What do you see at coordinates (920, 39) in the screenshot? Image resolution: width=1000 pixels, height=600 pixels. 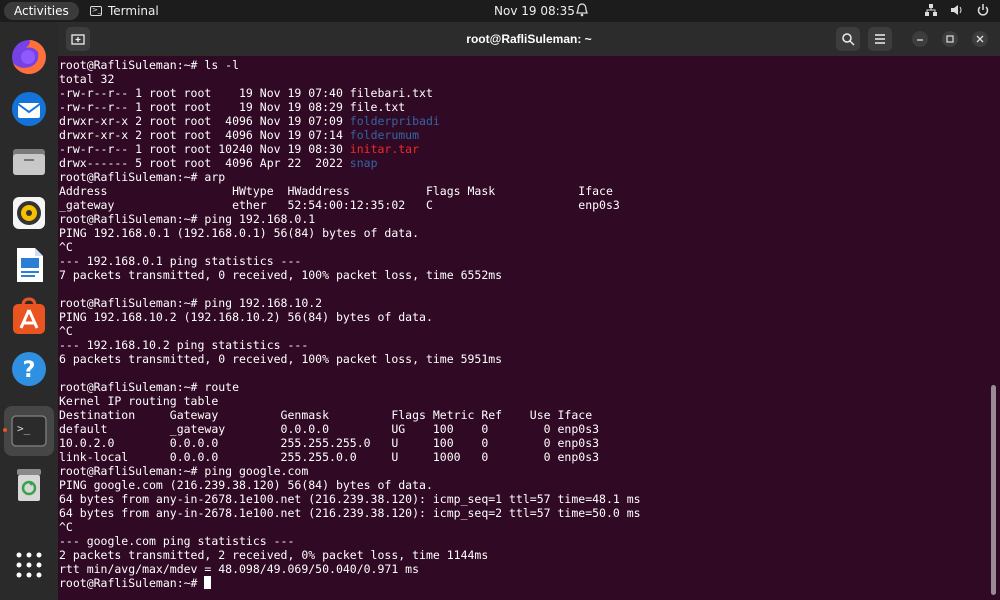 I see `minimize-button` at bounding box center [920, 39].